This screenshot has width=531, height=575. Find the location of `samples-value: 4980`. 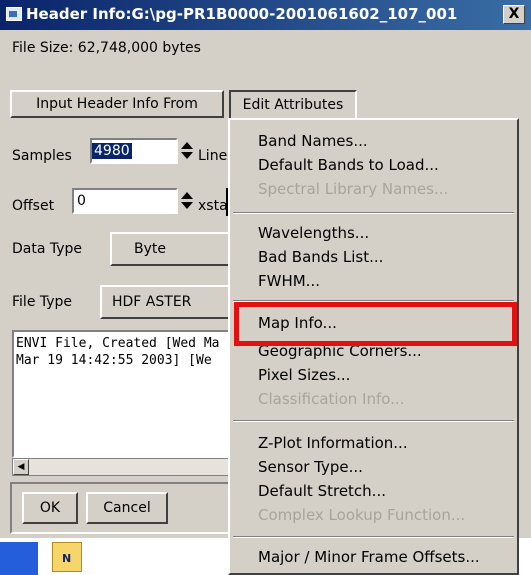

samples-value: 4980 is located at coordinates (112, 151).